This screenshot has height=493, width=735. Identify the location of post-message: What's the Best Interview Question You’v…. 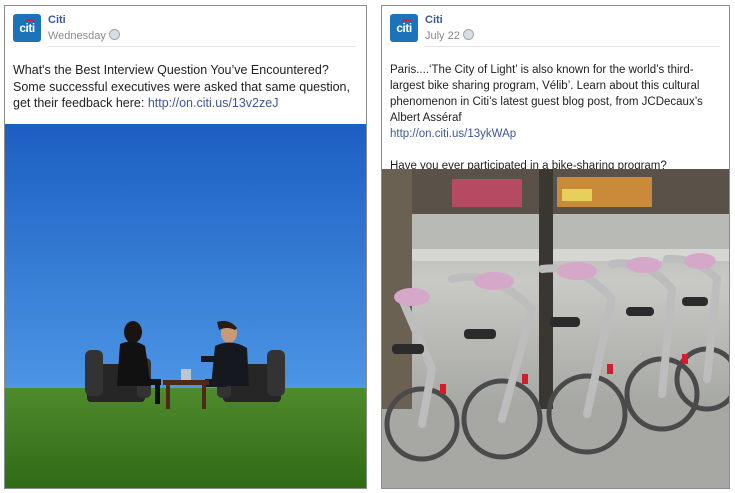
(185, 81).